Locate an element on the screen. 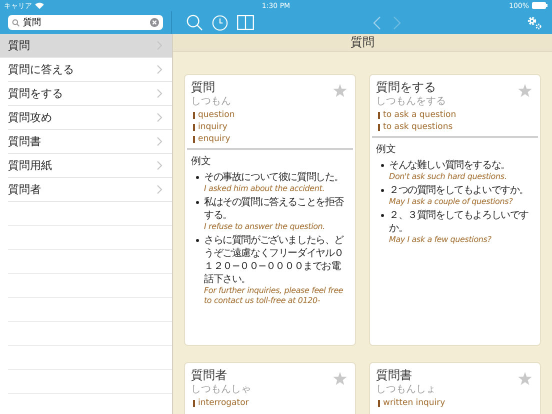 The image size is (552, 414). result-list-item: 質問をする is located at coordinates (90, 94).